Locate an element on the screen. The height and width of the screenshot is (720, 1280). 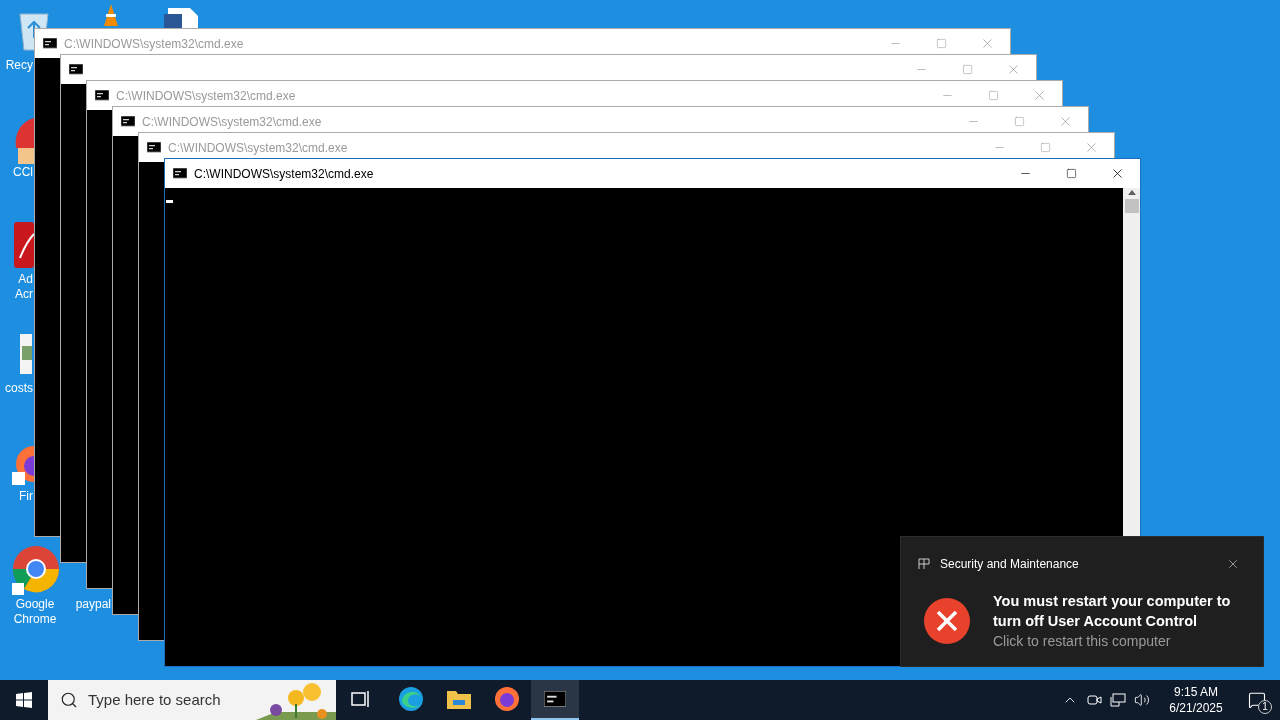
toast-heading: You must restart your computer to turn off User Account Control is located at coordinates (1112, 611).